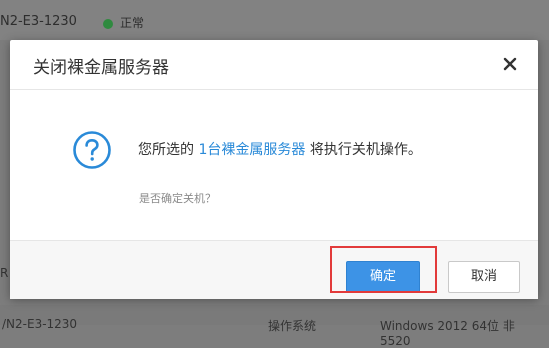  I want to click on server-model-text-bottom: /N2-E3-1230, so click(40, 324).